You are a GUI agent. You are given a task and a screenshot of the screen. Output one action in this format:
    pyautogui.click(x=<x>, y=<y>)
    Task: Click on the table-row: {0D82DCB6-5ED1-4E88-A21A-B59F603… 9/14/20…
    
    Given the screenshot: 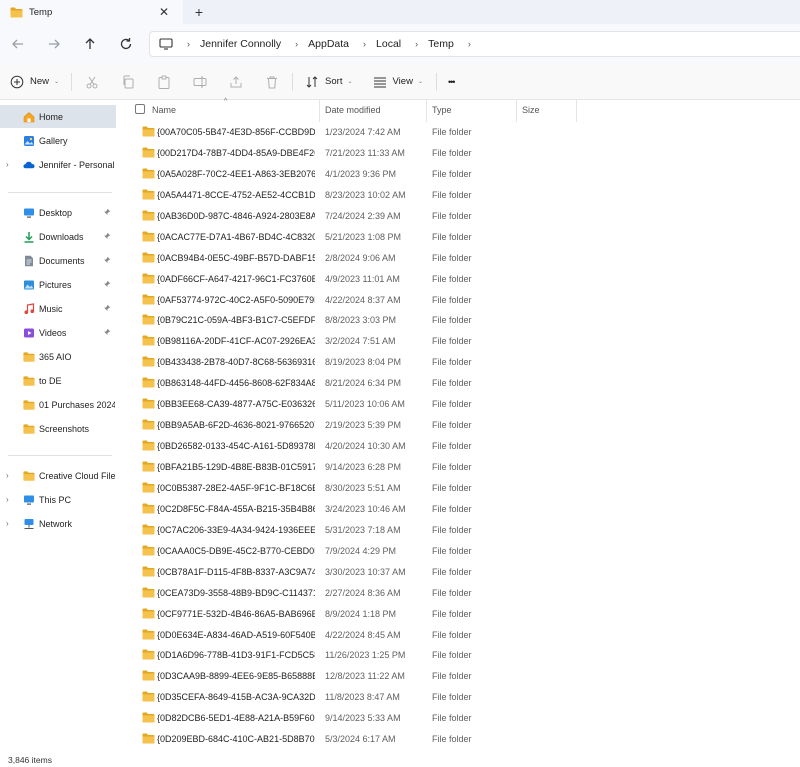 What is the action you would take?
    pyautogui.click(x=460, y=718)
    